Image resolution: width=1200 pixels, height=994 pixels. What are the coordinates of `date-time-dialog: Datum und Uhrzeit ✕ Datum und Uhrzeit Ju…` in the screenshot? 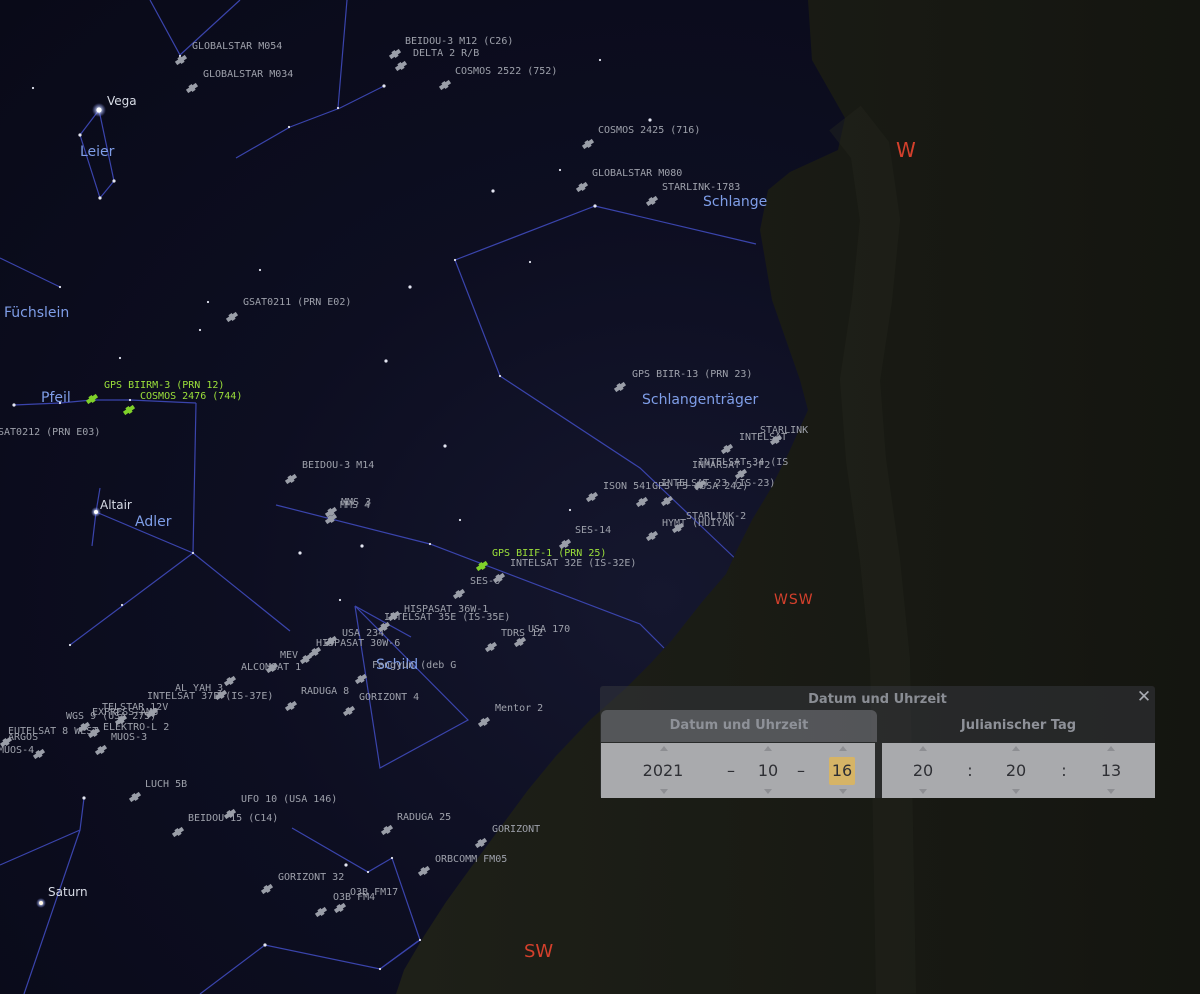 It's located at (877, 742).